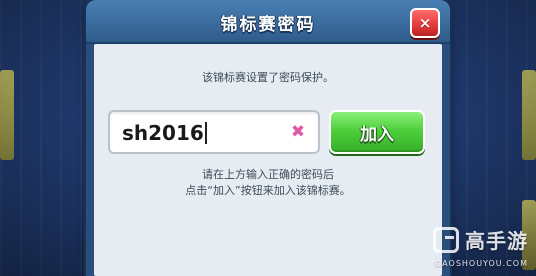 Image resolution: width=536 pixels, height=276 pixels. I want to click on instruction-text: 请在上方输入正确的密码后 点击“加入”按钮来加入该锦标赛。, so click(268, 183).